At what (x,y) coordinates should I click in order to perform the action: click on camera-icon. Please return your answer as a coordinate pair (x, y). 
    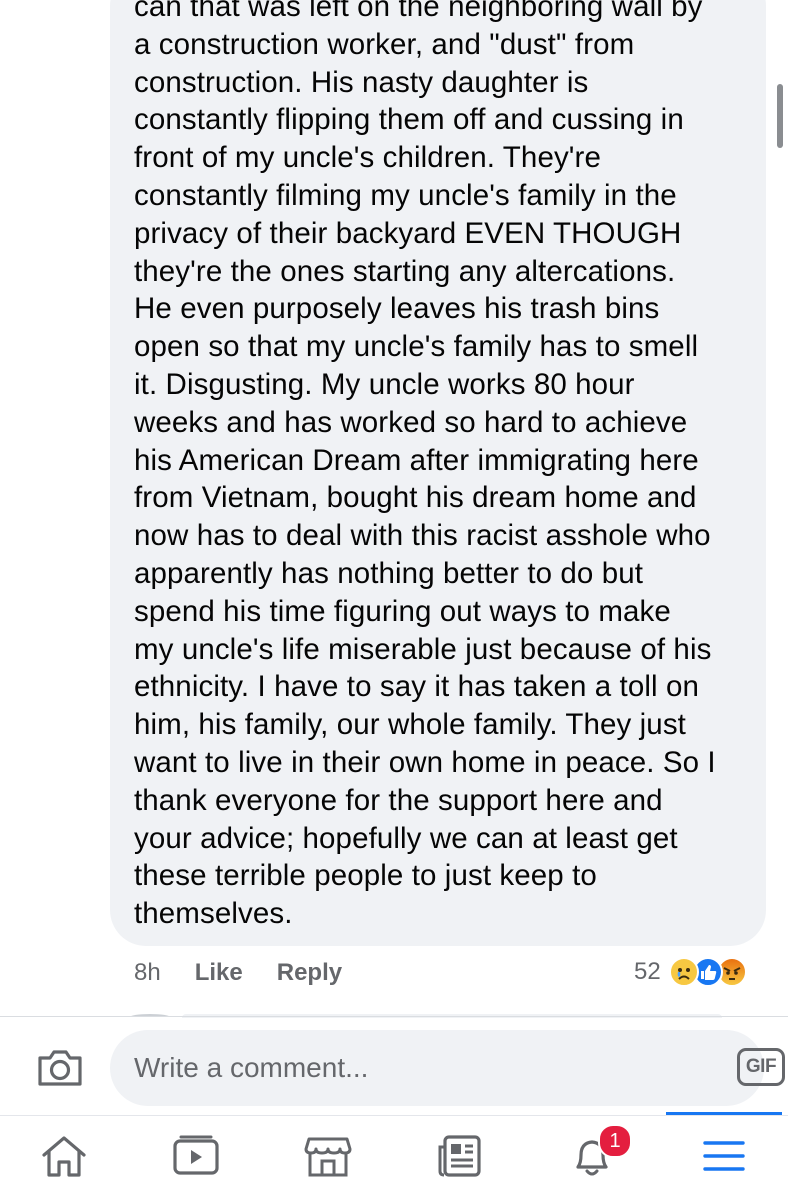
    Looking at the image, I should click on (60, 1068).